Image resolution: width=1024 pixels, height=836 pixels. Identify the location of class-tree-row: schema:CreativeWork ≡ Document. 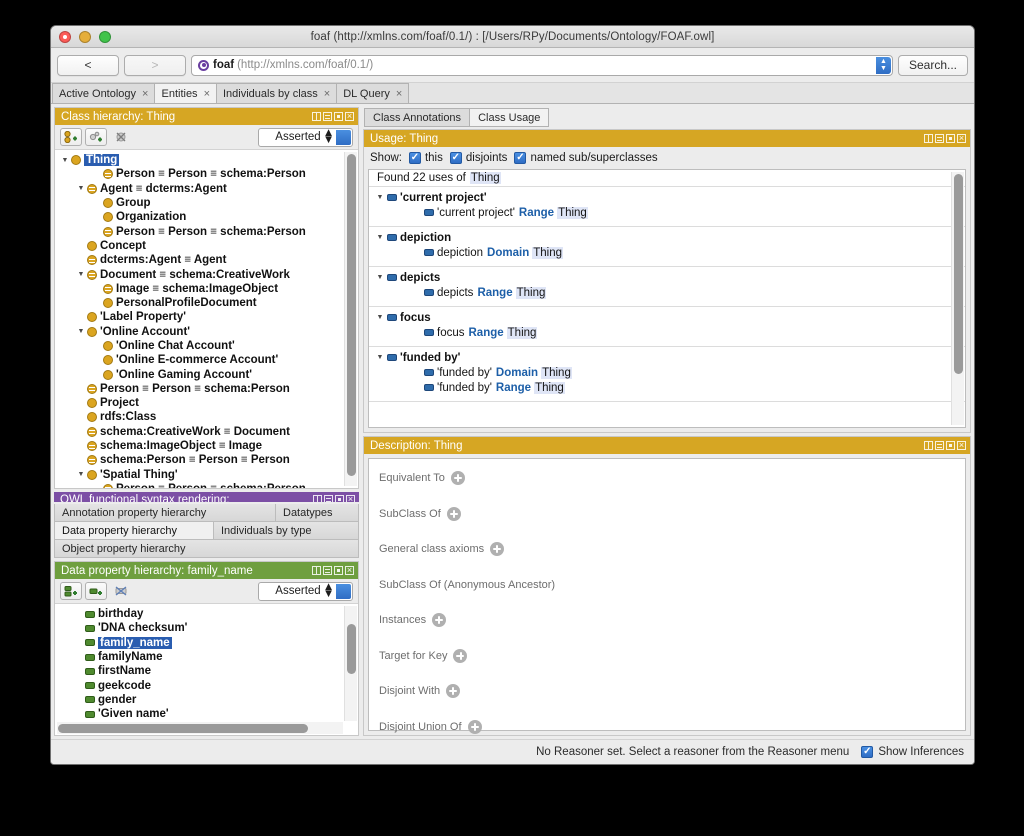
(206, 432).